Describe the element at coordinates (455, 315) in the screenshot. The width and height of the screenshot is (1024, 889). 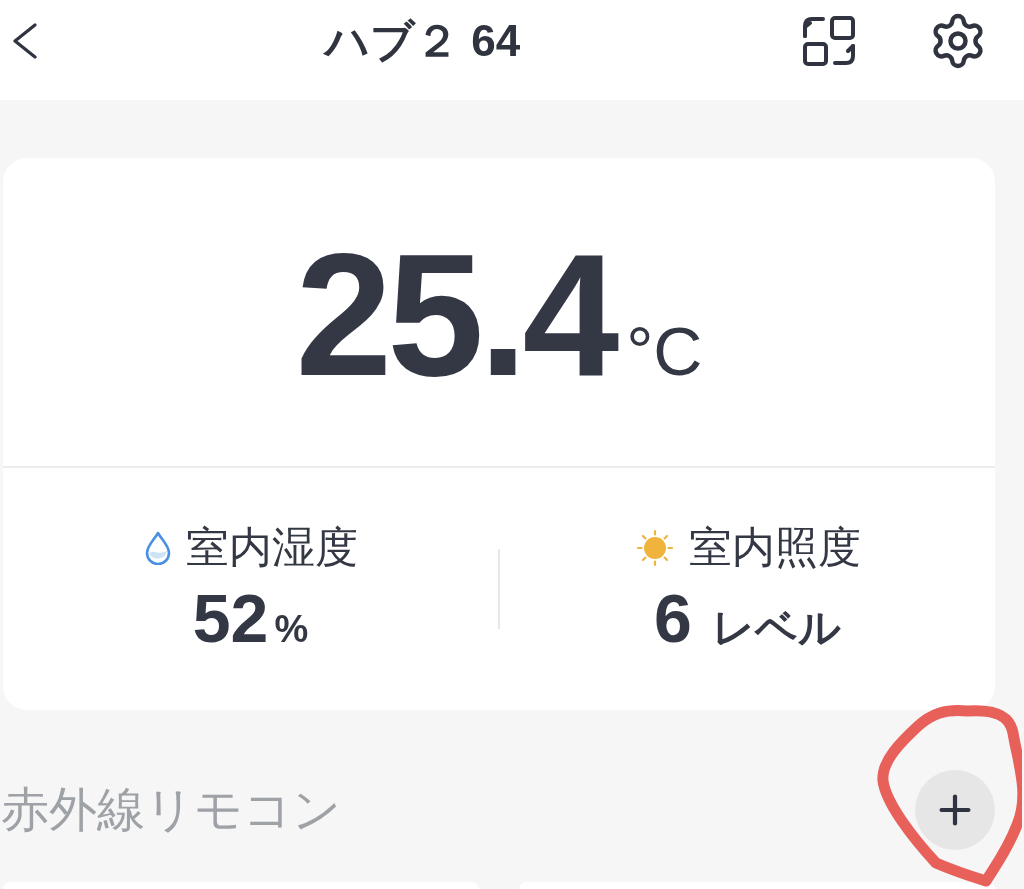
I see `temperature-value: 25.4` at that location.